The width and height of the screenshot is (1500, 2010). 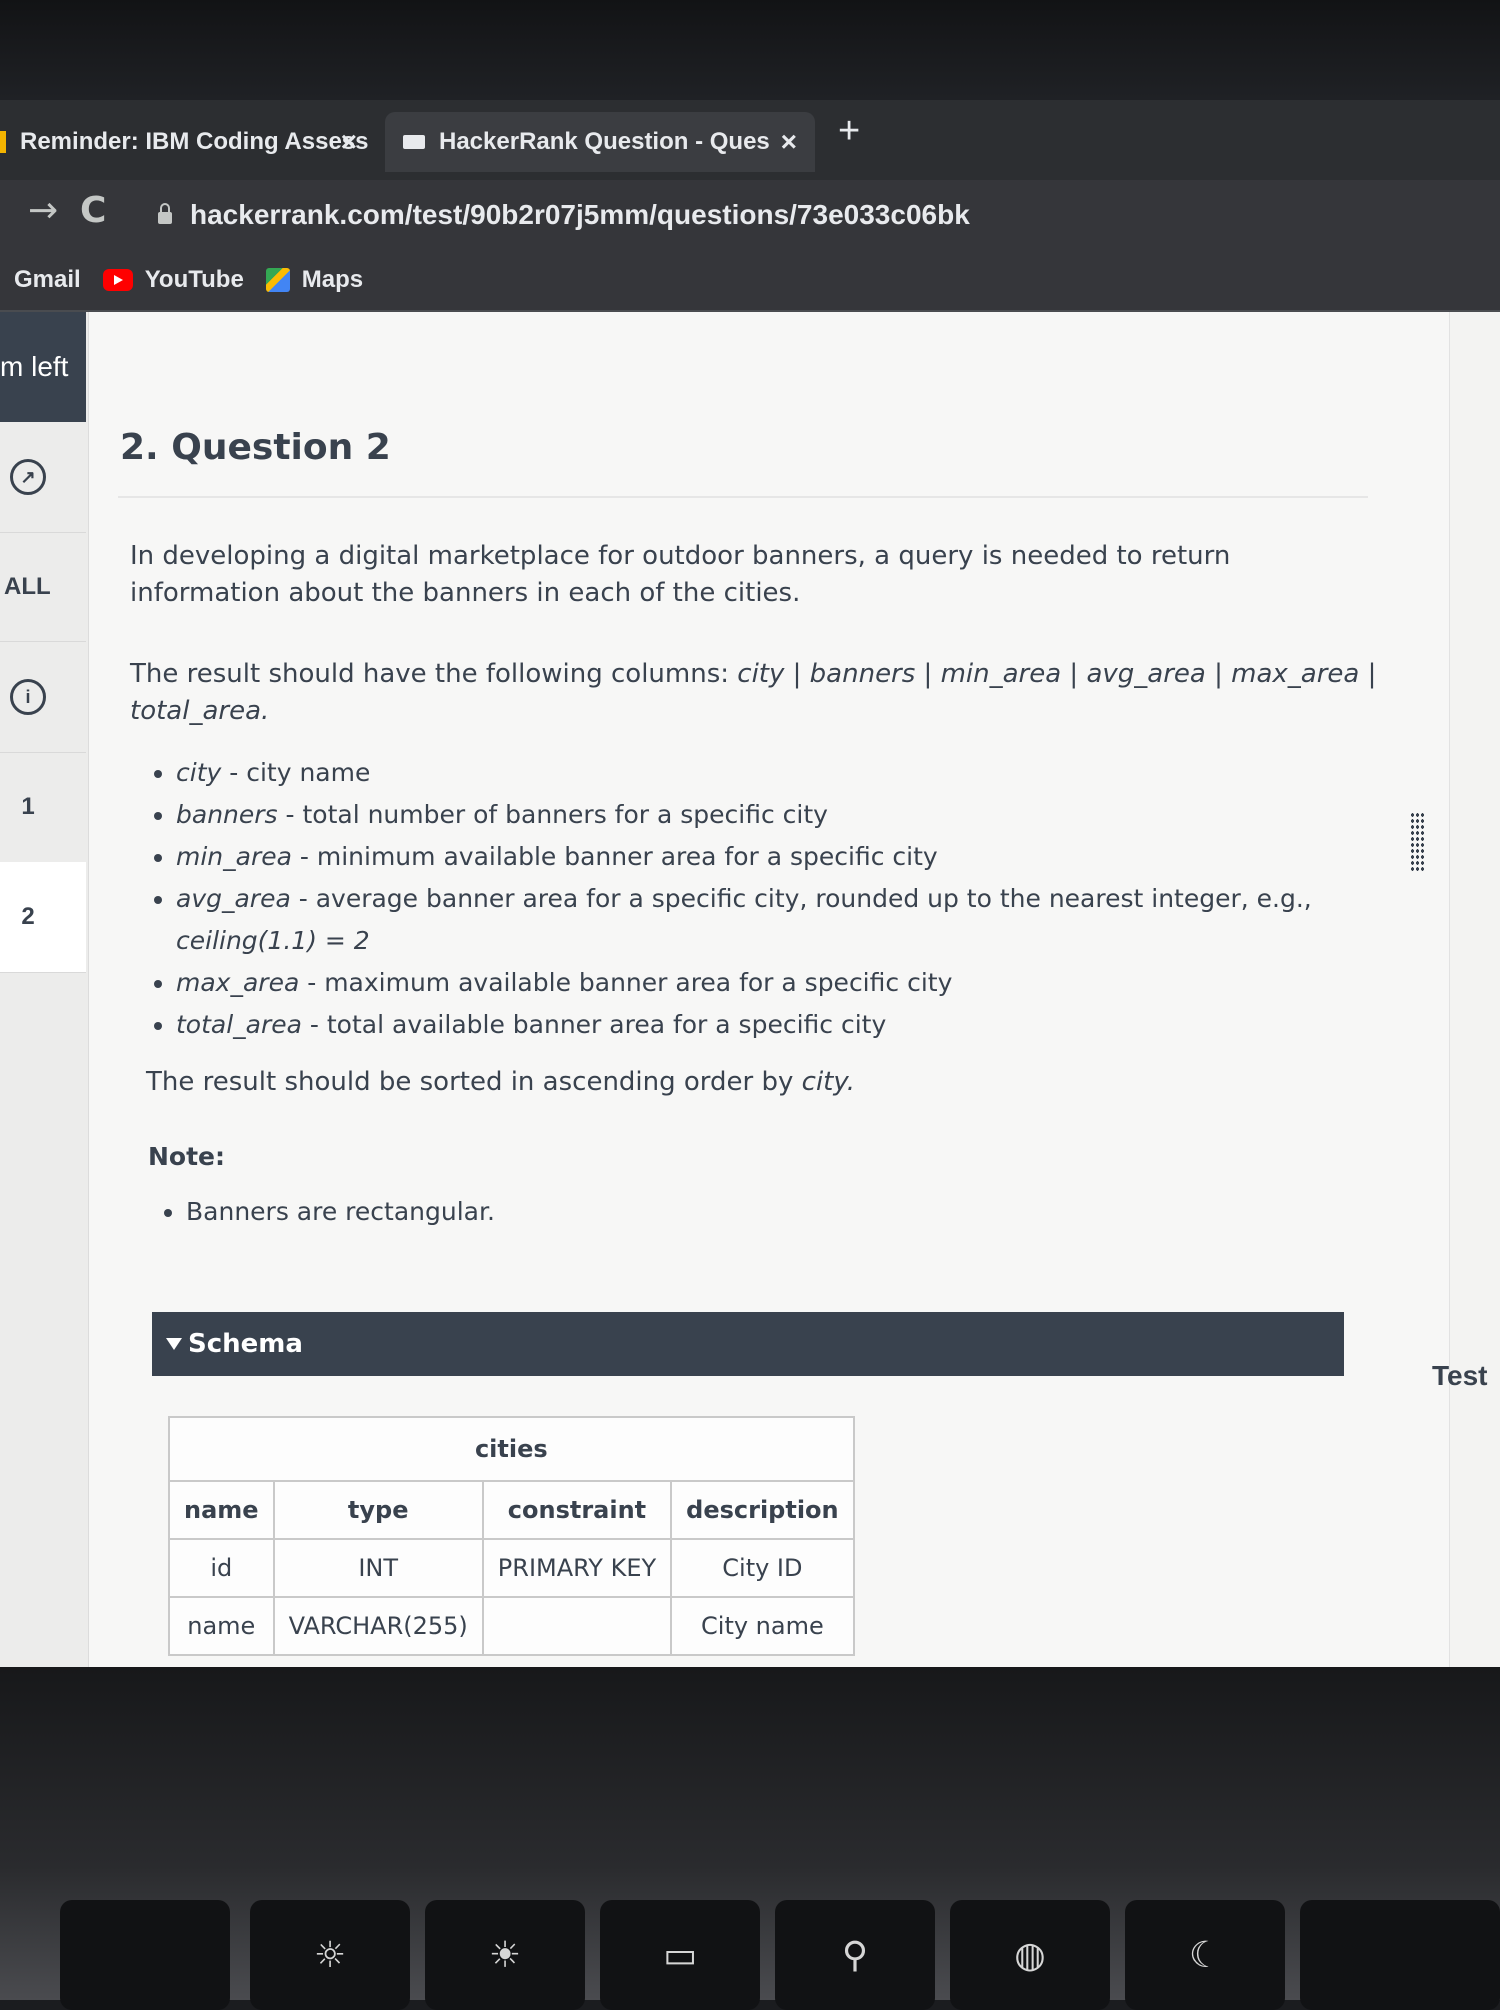 I want to click on question-number: 2, so click(x=28, y=916).